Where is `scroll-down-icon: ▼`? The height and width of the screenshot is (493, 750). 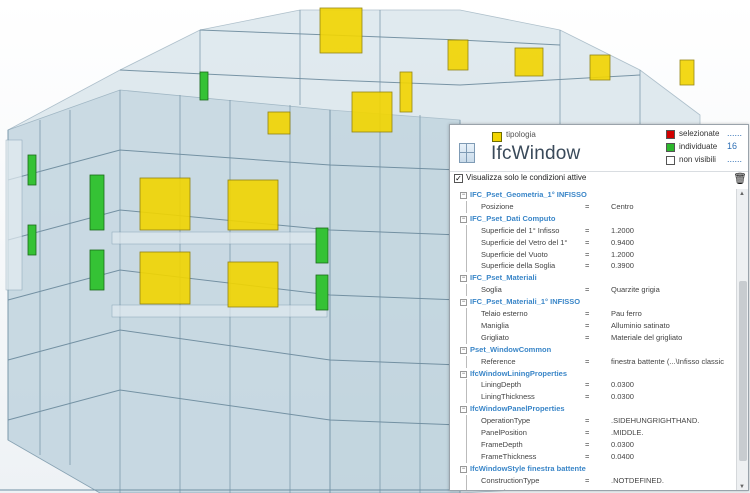
scroll-down-icon: ▼ is located at coordinates (742, 487).